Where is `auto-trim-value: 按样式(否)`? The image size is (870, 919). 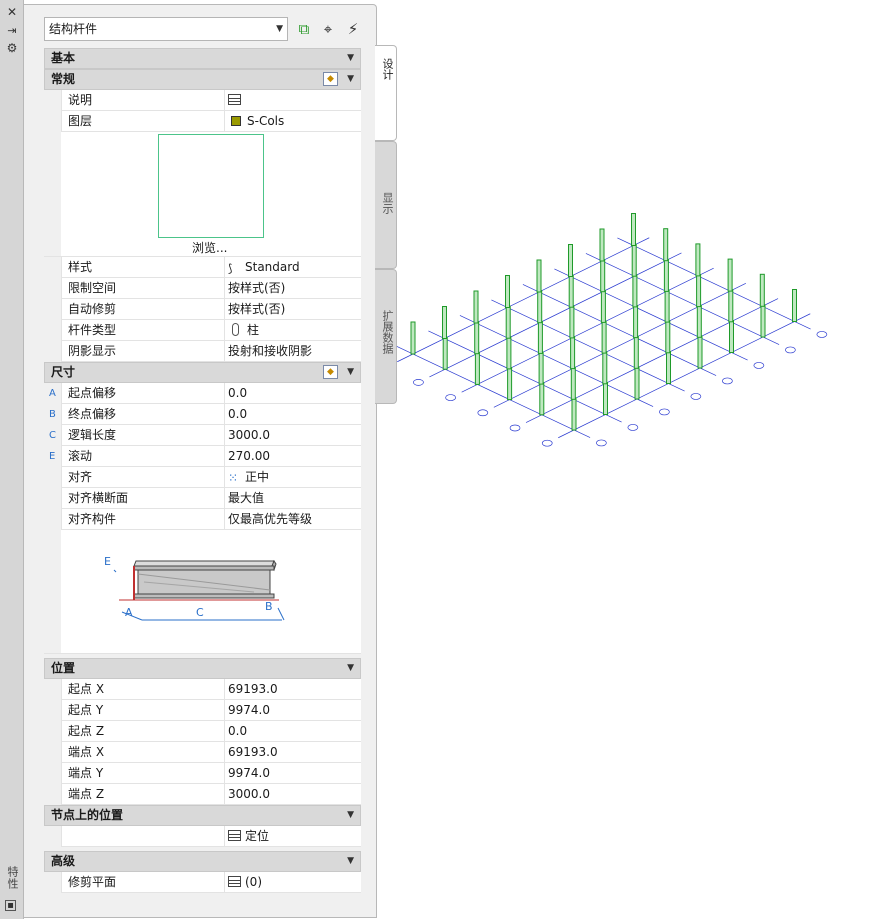
auto-trim-value: 按样式(否) is located at coordinates (293, 309).